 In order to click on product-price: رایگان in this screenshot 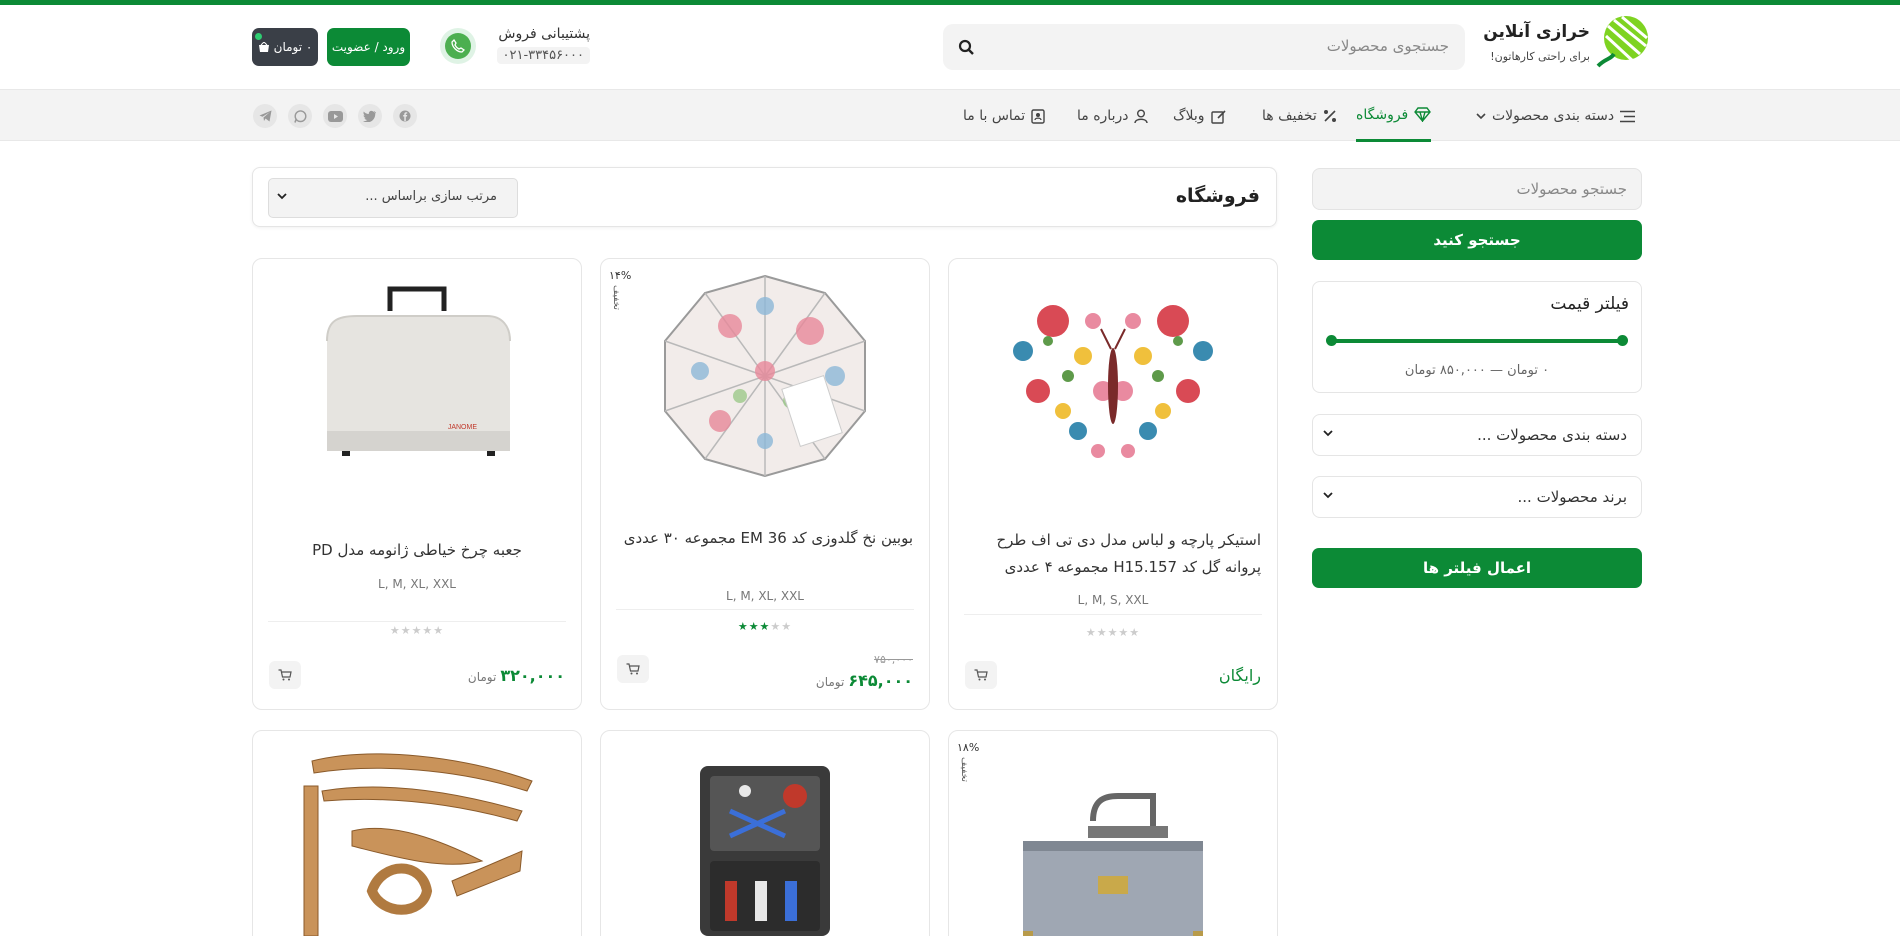, I will do `click(1239, 675)`.